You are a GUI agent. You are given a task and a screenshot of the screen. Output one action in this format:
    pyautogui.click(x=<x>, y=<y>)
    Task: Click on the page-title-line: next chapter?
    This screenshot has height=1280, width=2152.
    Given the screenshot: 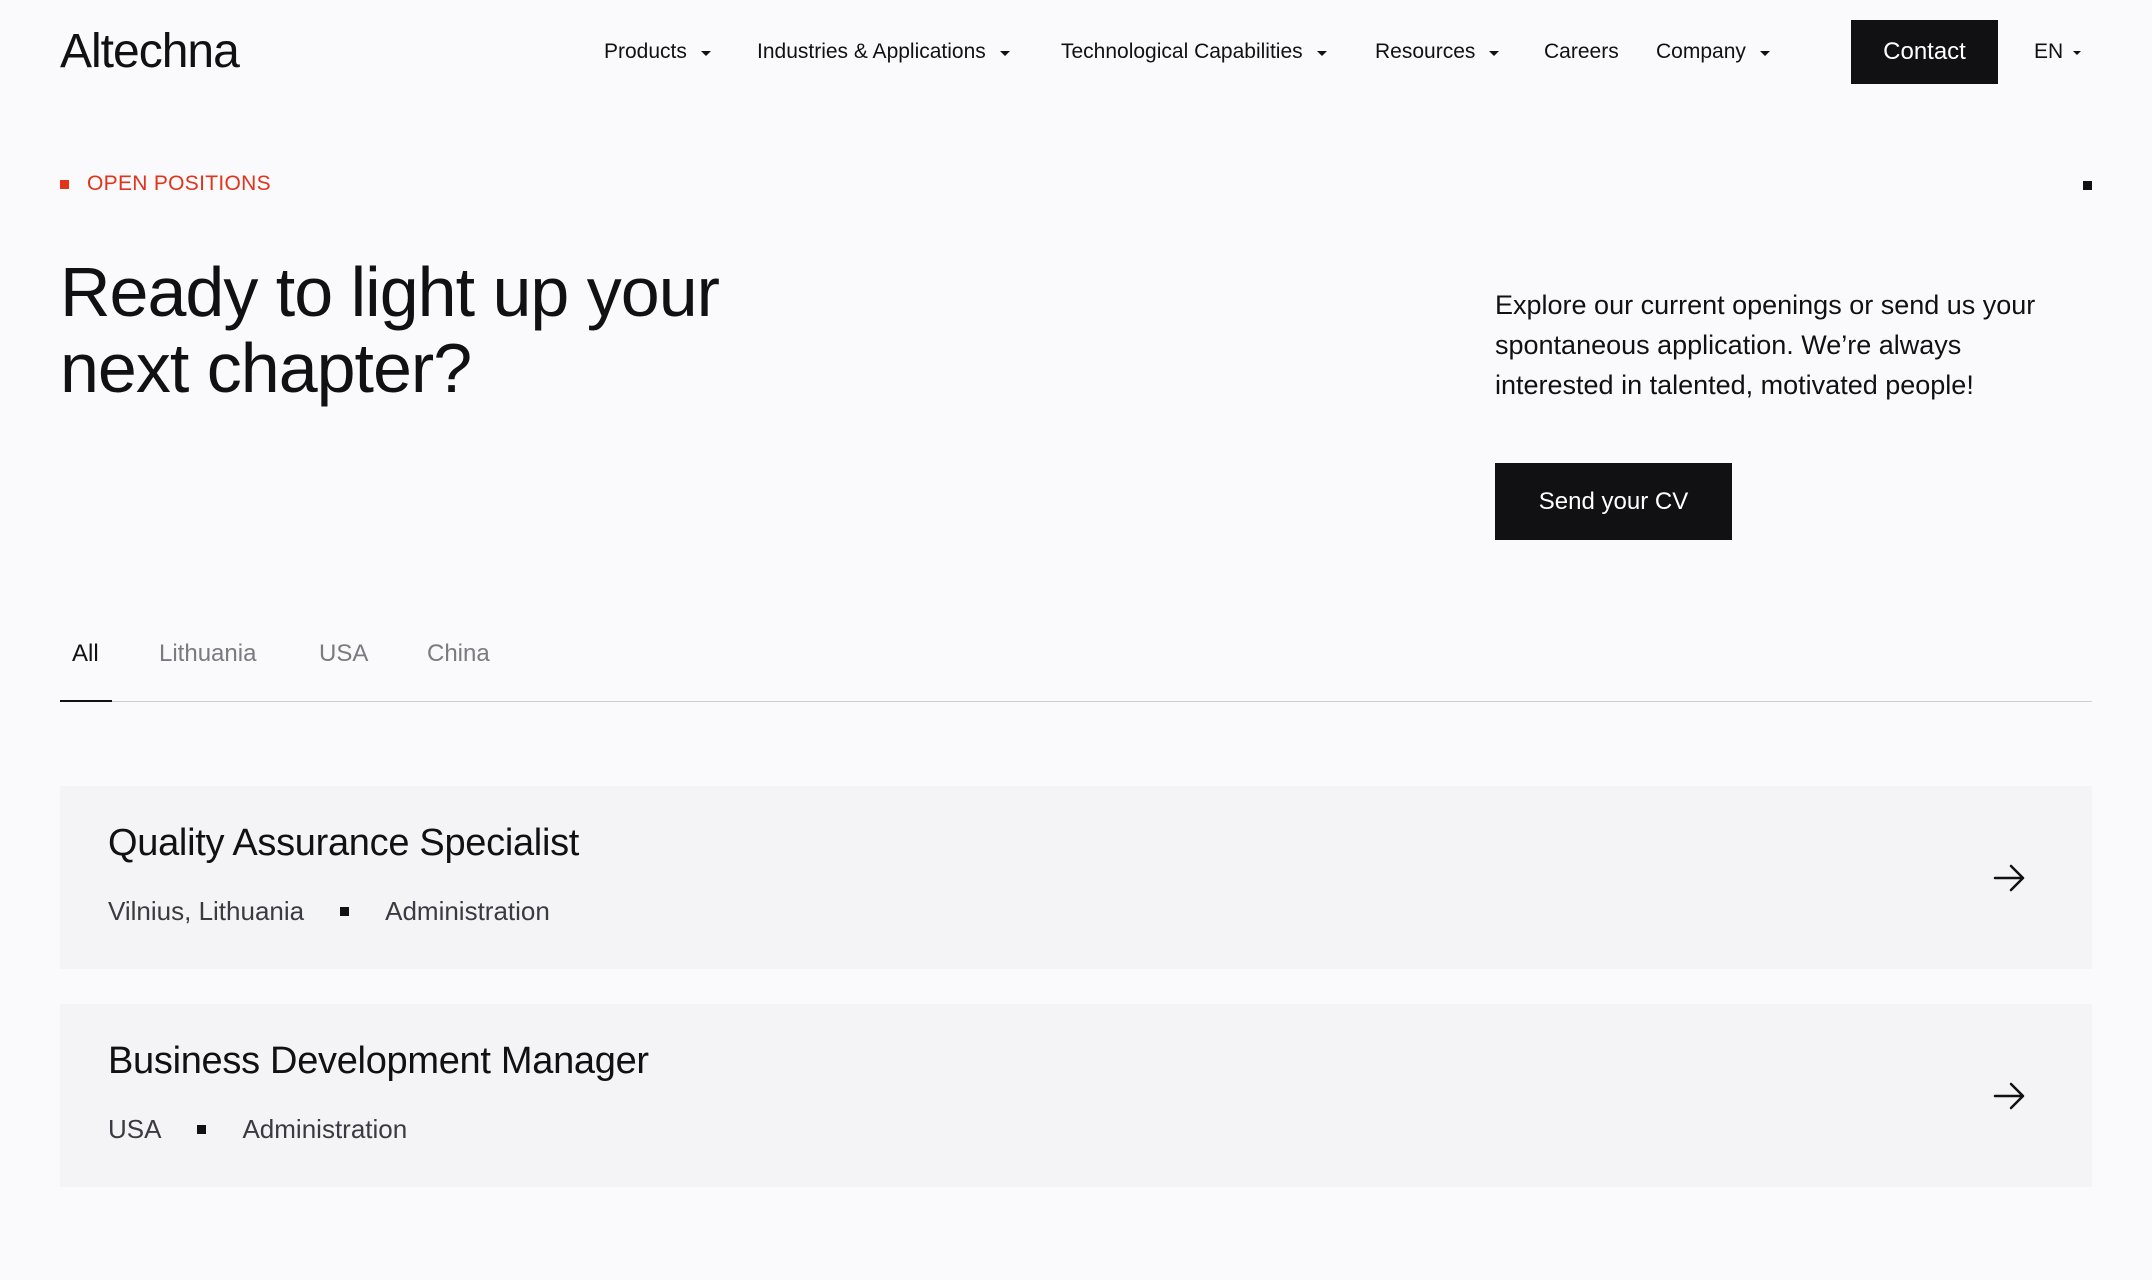 What is the action you would take?
    pyautogui.click(x=266, y=368)
    